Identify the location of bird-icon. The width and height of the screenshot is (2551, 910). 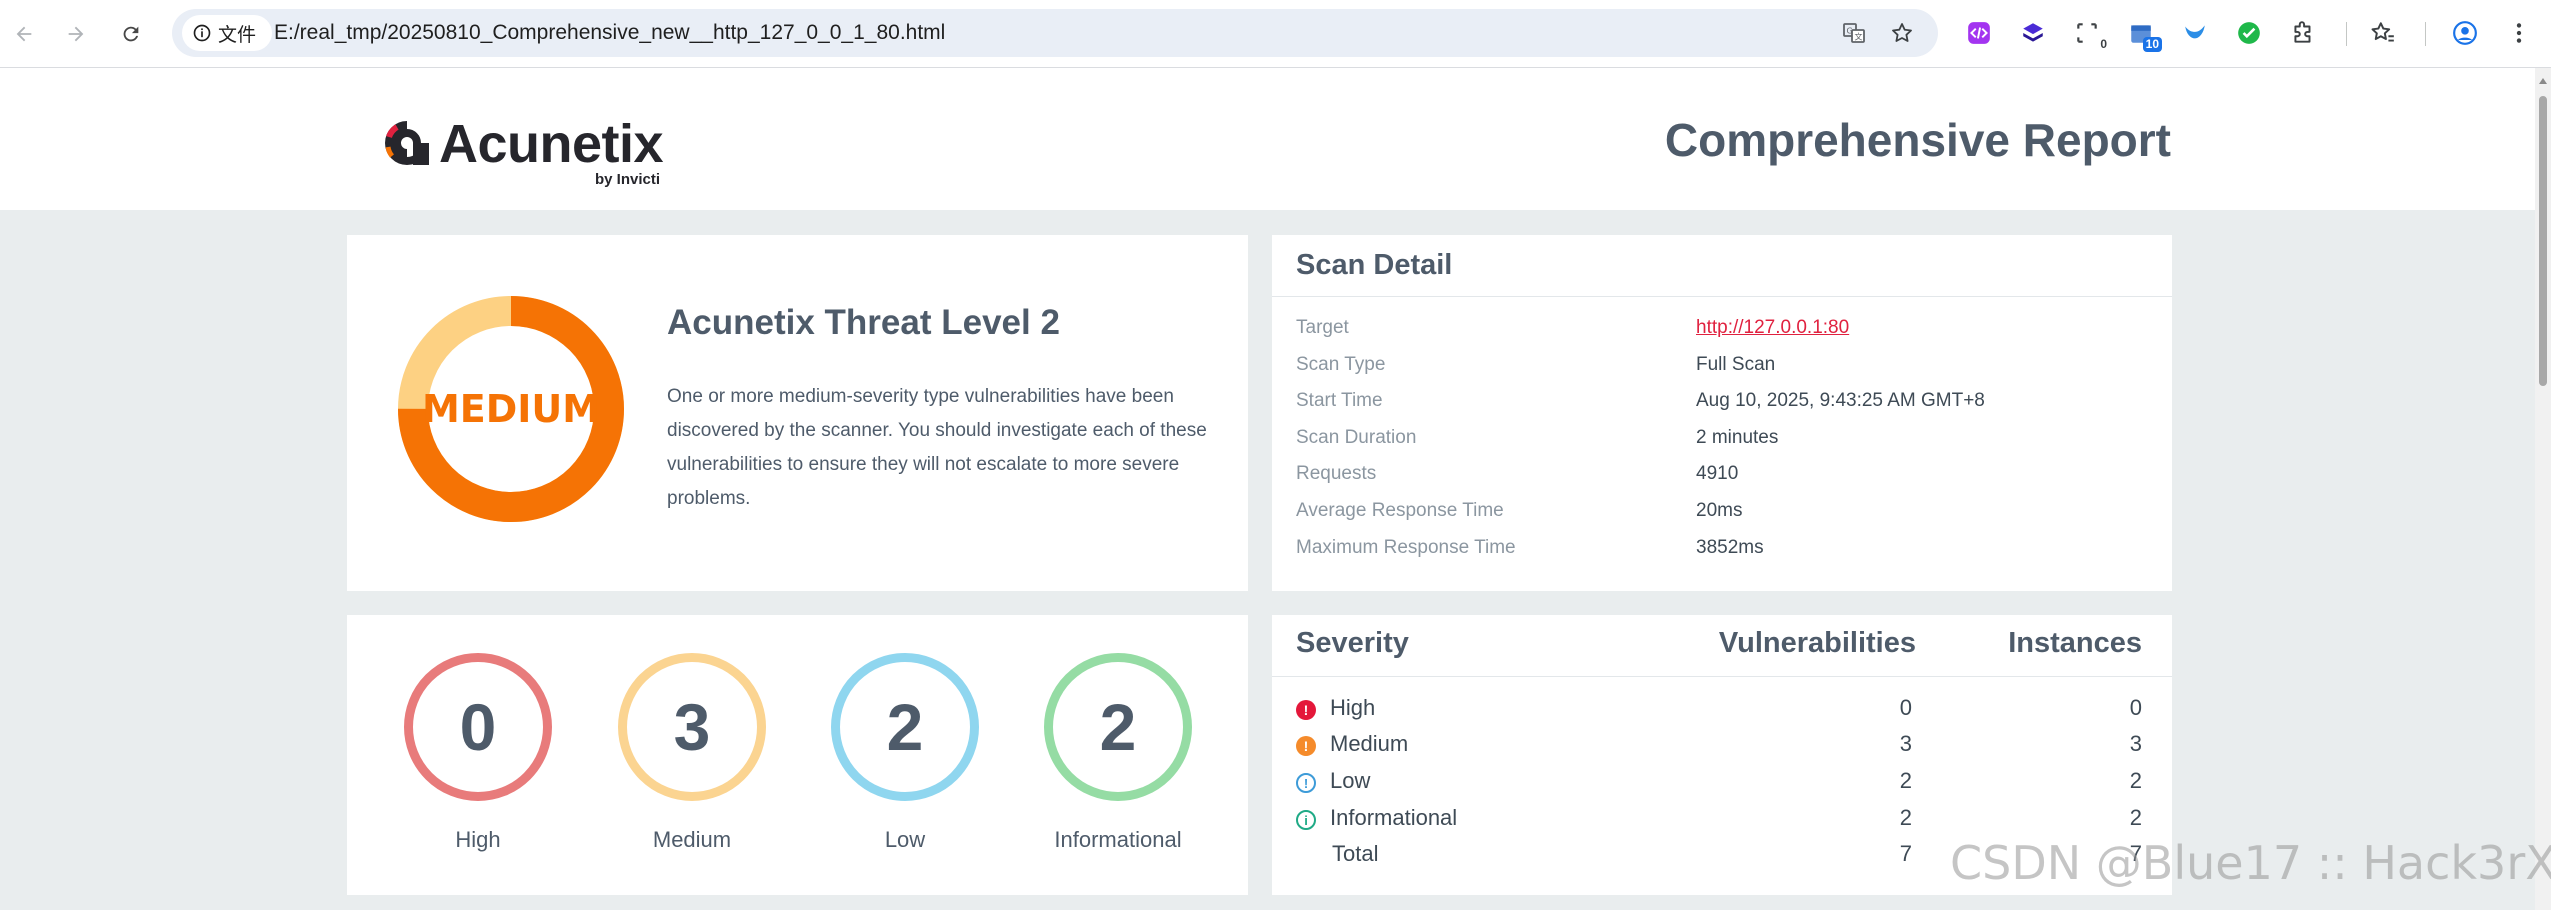
(2195, 32).